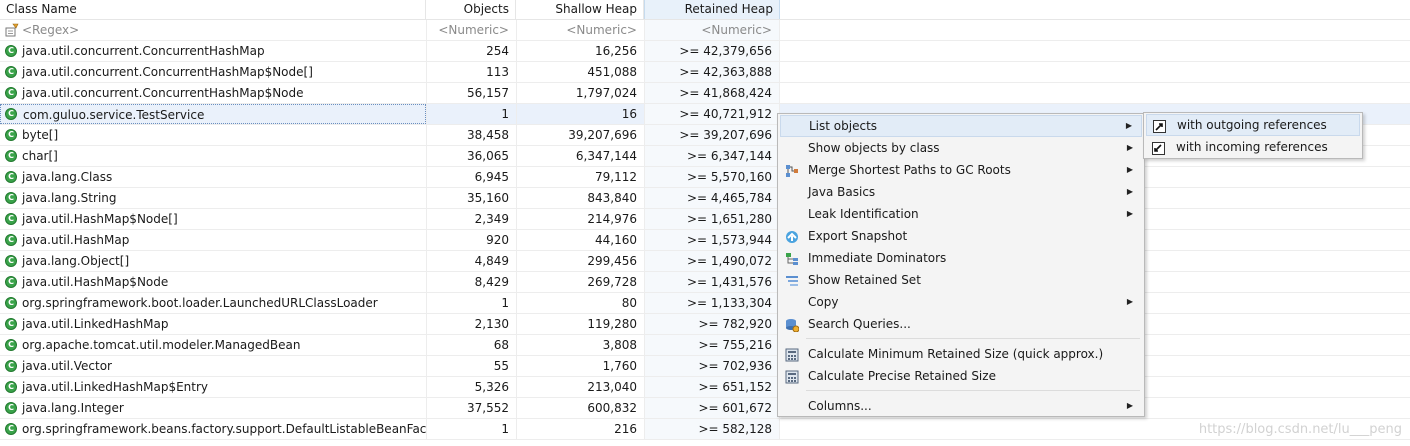 Image resolution: width=1410 pixels, height=446 pixels. Describe the element at coordinates (961, 148) in the screenshot. I see `menu-item-show-objects-by-class: Show objects by class ▶` at that location.